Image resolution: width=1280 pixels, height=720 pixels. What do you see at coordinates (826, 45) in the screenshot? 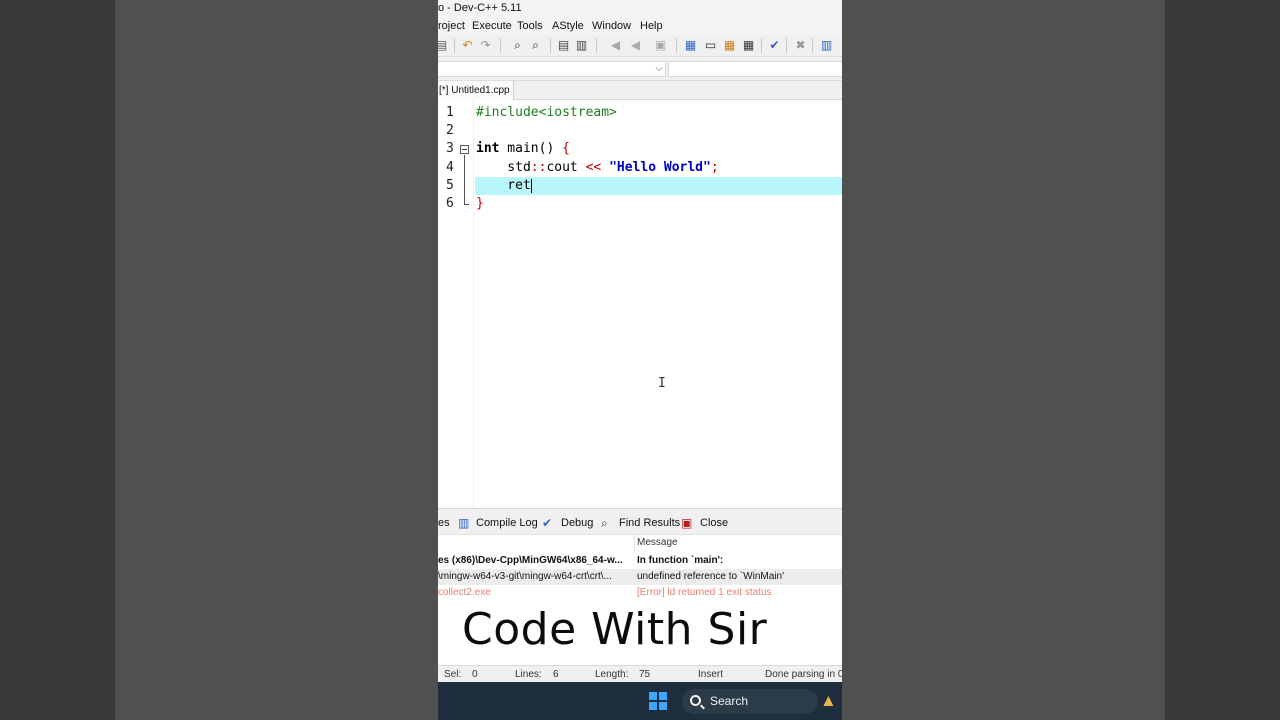
I see `chart-icon: ▥` at bounding box center [826, 45].